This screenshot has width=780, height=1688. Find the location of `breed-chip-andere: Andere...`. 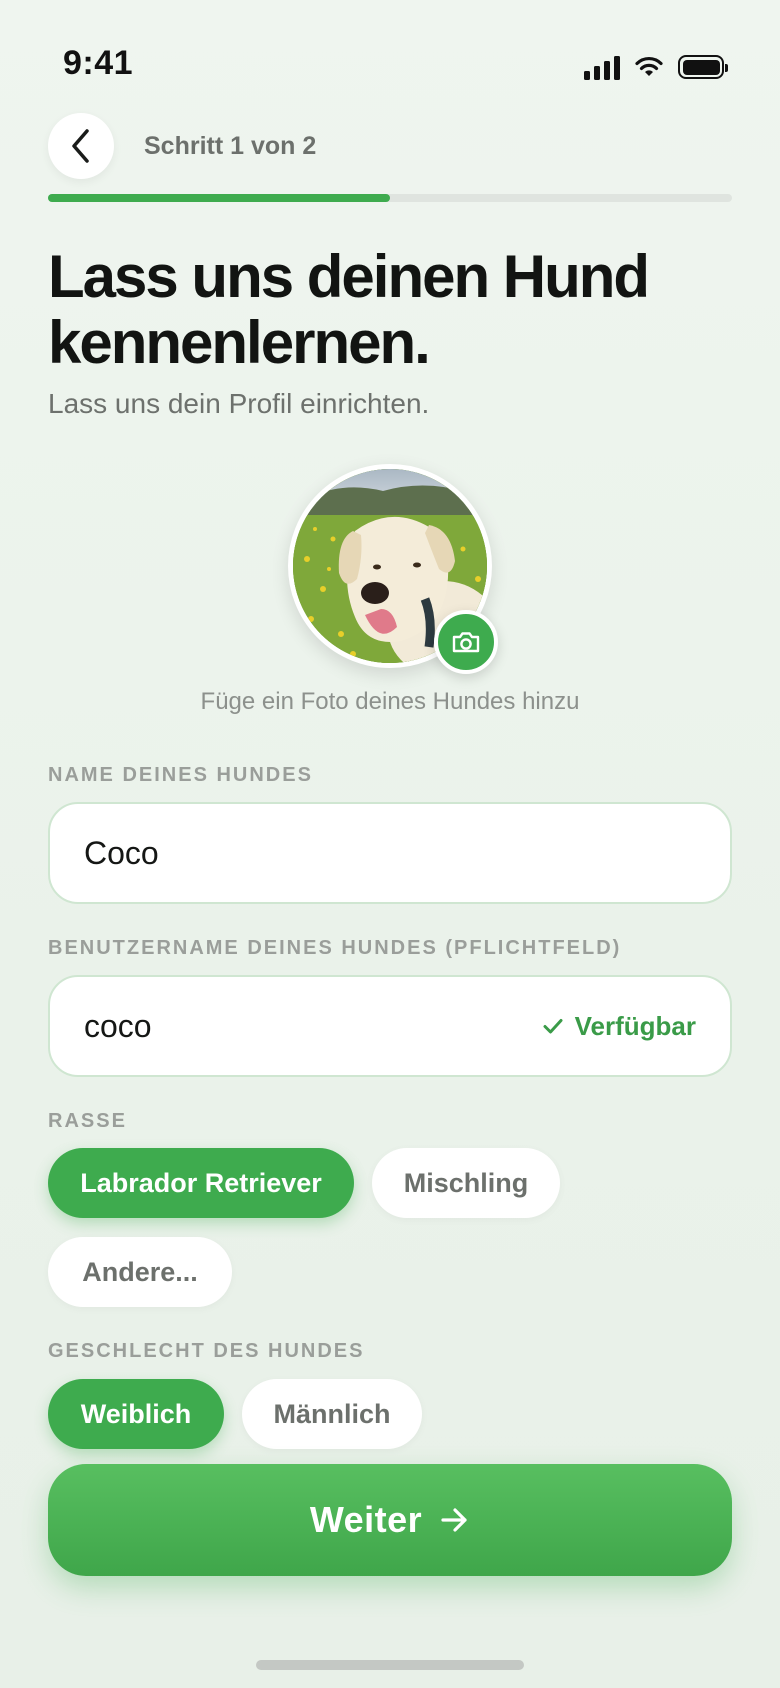

breed-chip-andere: Andere... is located at coordinates (140, 1272).